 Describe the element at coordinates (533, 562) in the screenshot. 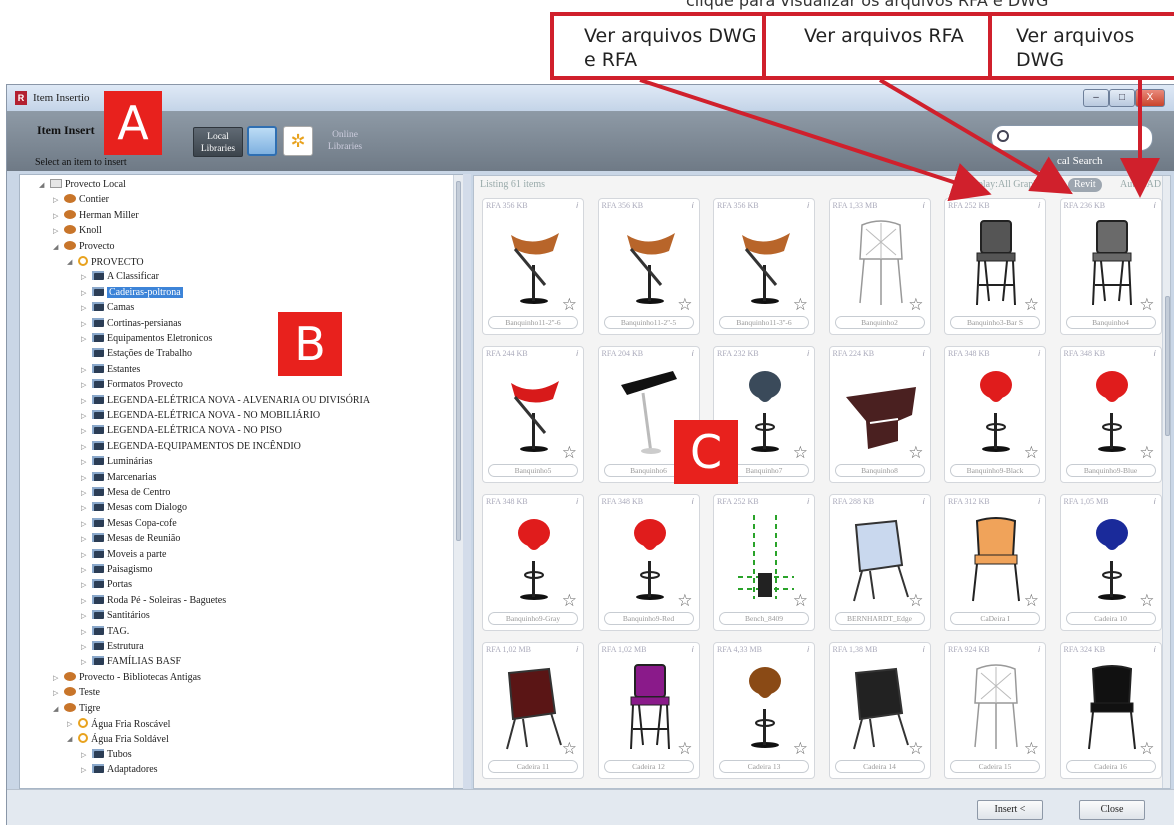

I see `item-card: RFA 348 KB i ☆ Banquinho9-Gray` at that location.